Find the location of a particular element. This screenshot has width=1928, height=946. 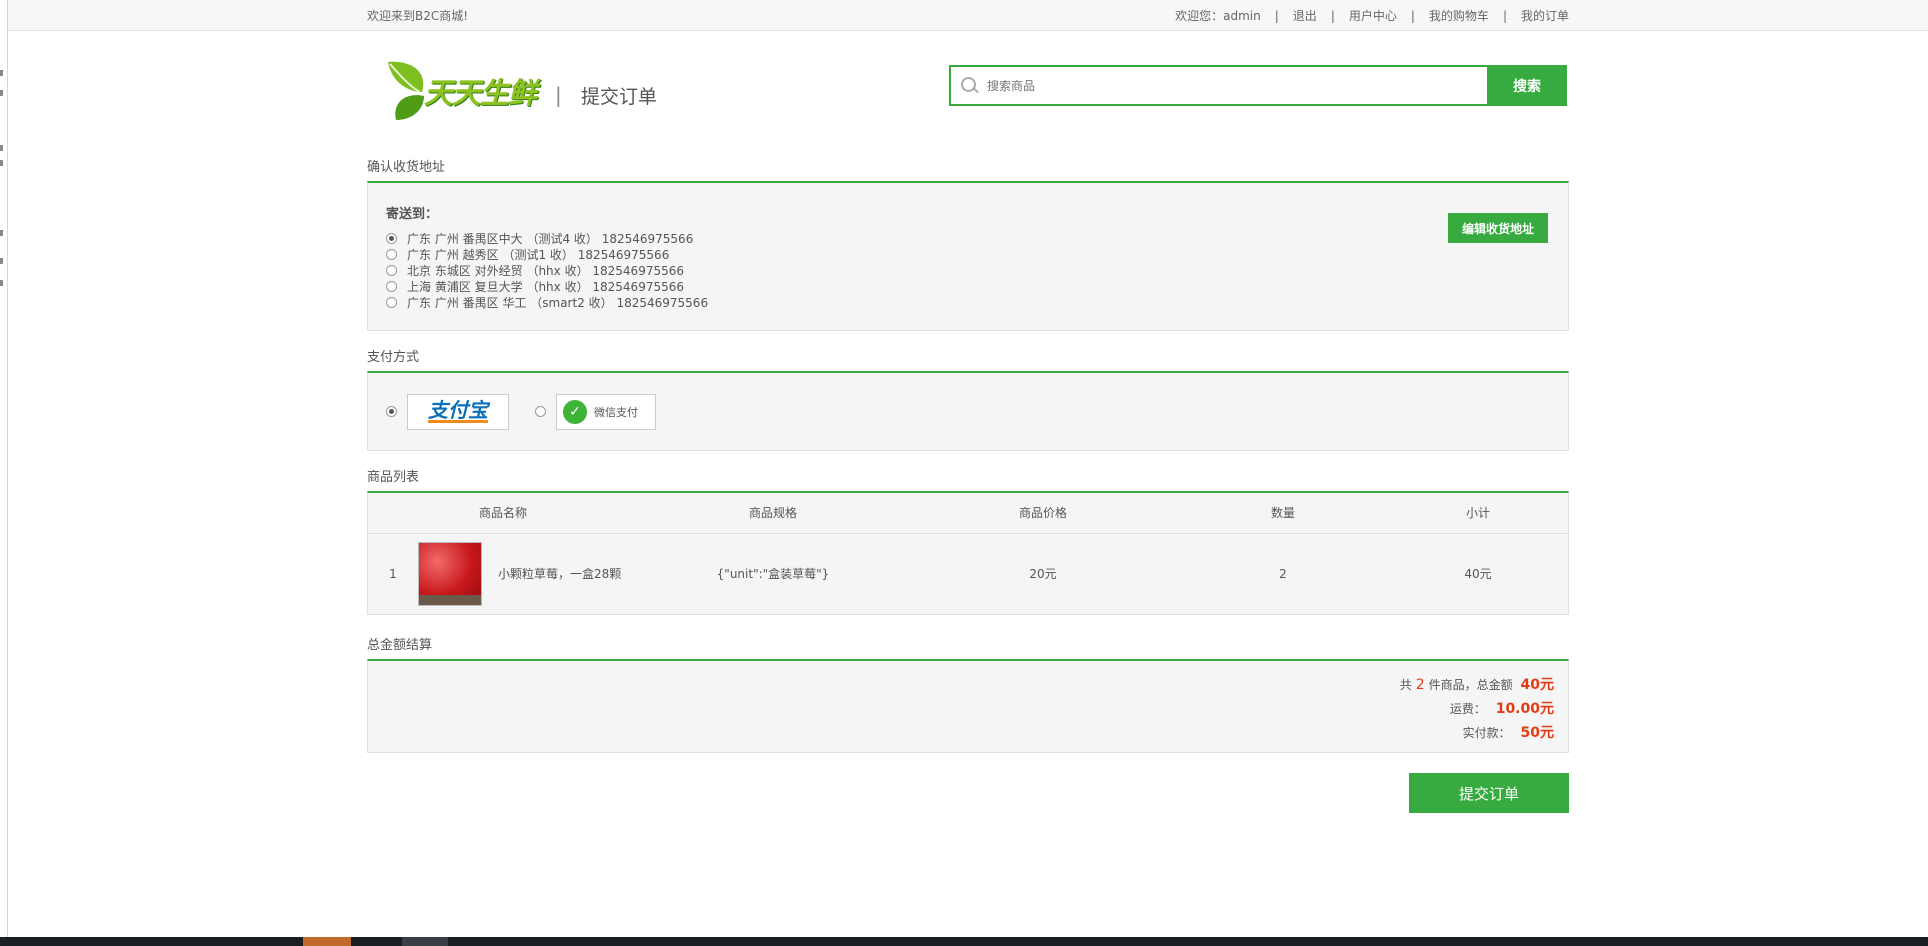

section-title-goods: 商品列表 is located at coordinates (393, 477).